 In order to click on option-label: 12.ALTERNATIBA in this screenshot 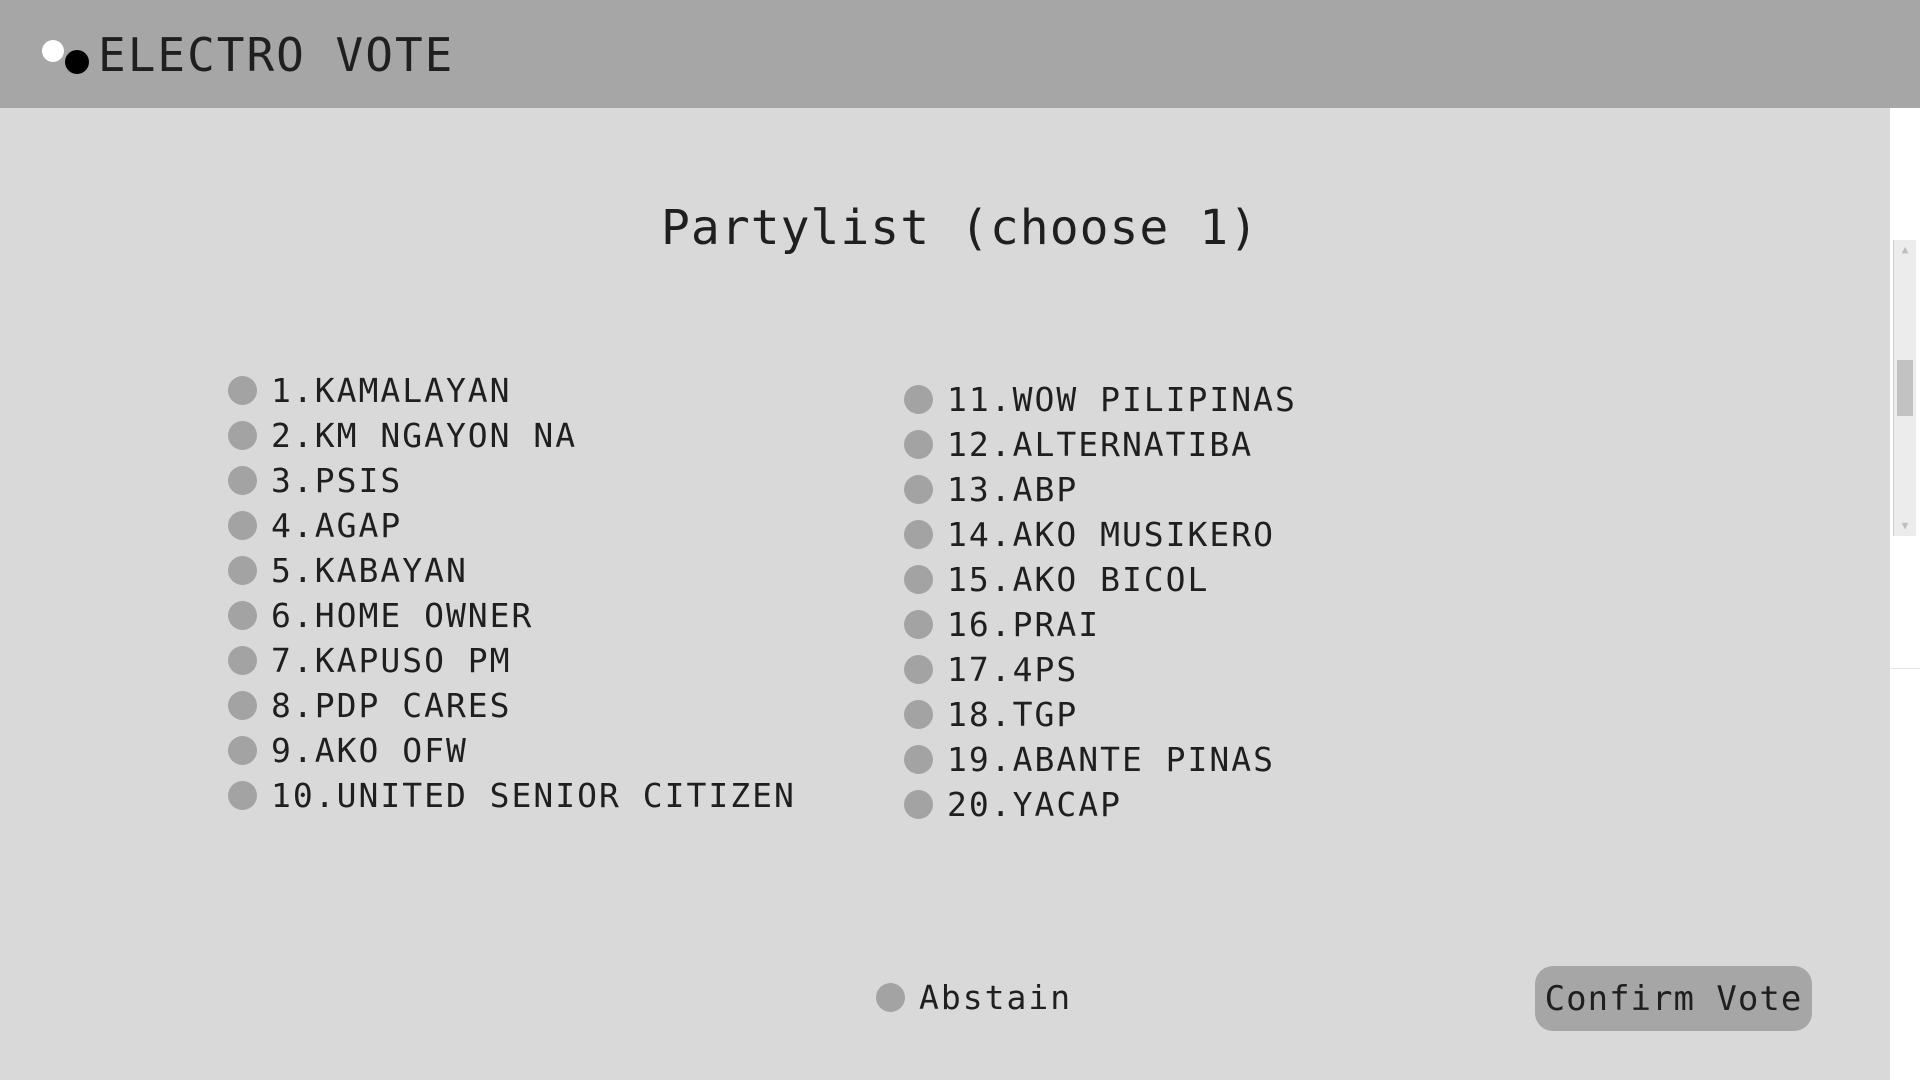, I will do `click(1100, 444)`.